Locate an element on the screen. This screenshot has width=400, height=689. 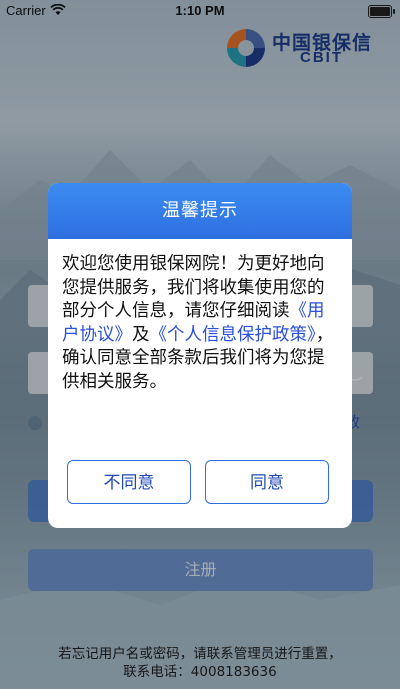
privacy-policy-link: 《个人信息保护政策》 is located at coordinates (233, 335).